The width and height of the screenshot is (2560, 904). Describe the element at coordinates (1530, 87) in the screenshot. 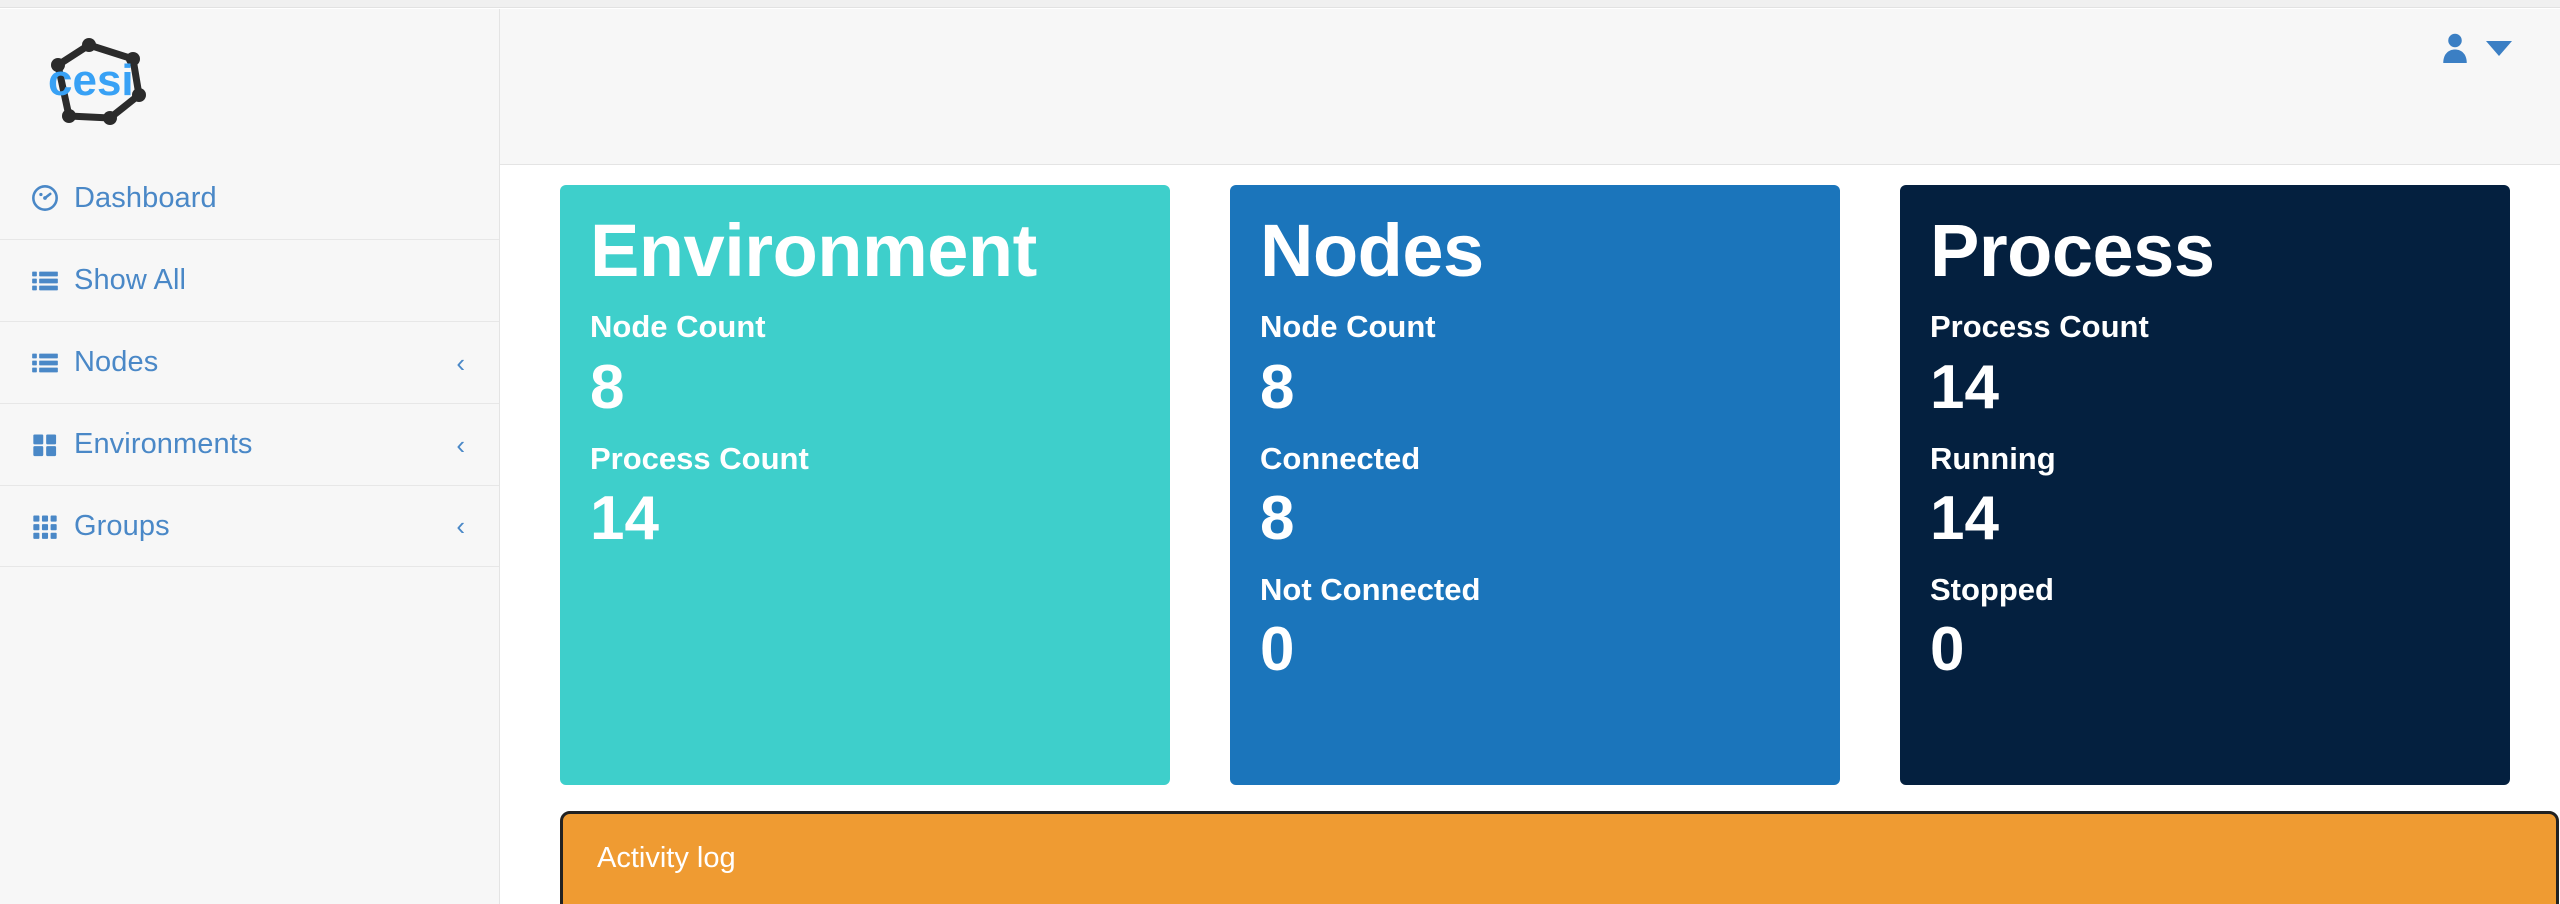

I see `top-header` at that location.